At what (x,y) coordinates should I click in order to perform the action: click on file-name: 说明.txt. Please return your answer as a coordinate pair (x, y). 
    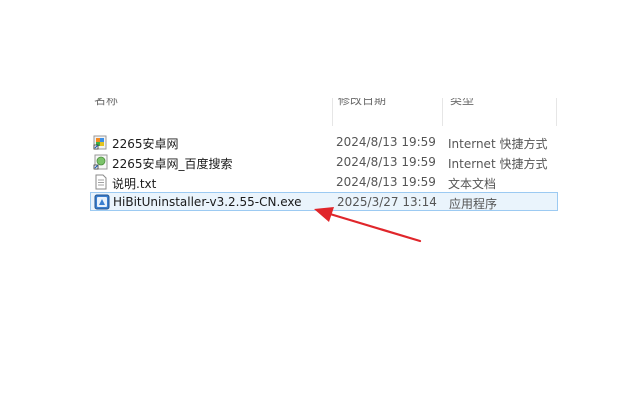
    Looking at the image, I should click on (134, 184).